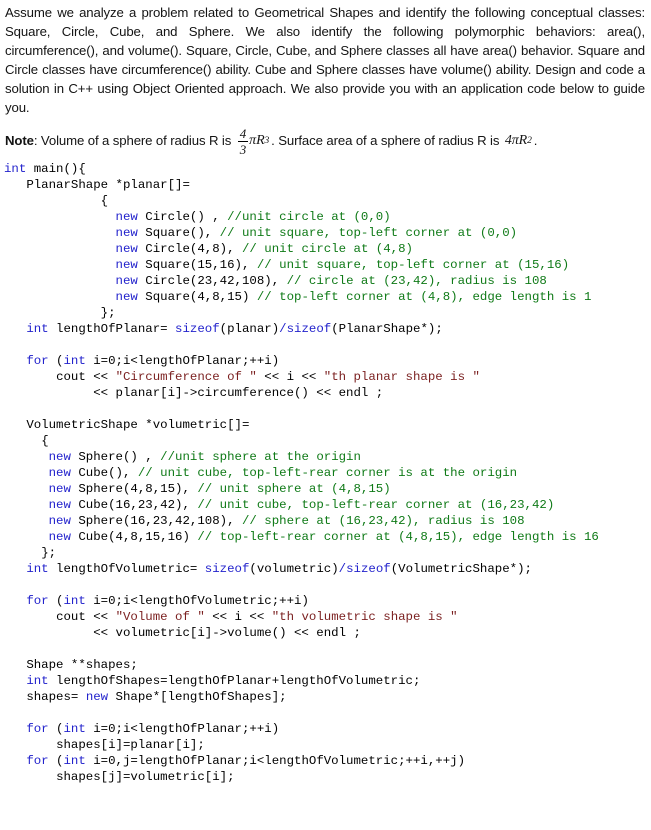  Describe the element at coordinates (189, 249) in the screenshot. I see `code-text: Circle(4,8),` at that location.